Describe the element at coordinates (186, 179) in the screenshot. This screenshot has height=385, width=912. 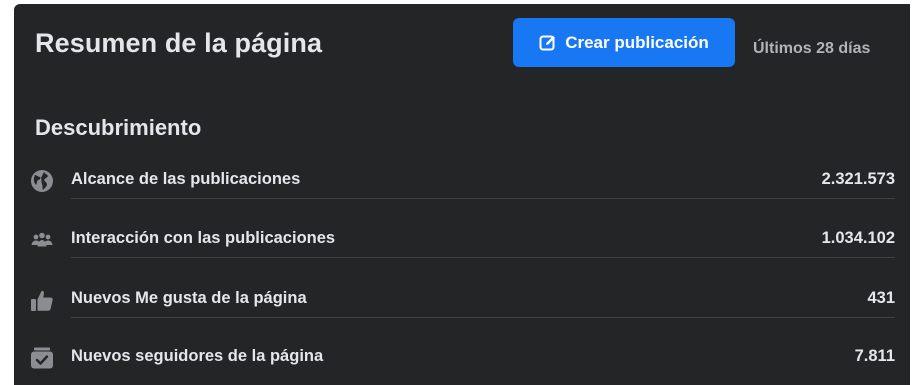
I see `metric-label: Alcance de las publicaciones` at that location.